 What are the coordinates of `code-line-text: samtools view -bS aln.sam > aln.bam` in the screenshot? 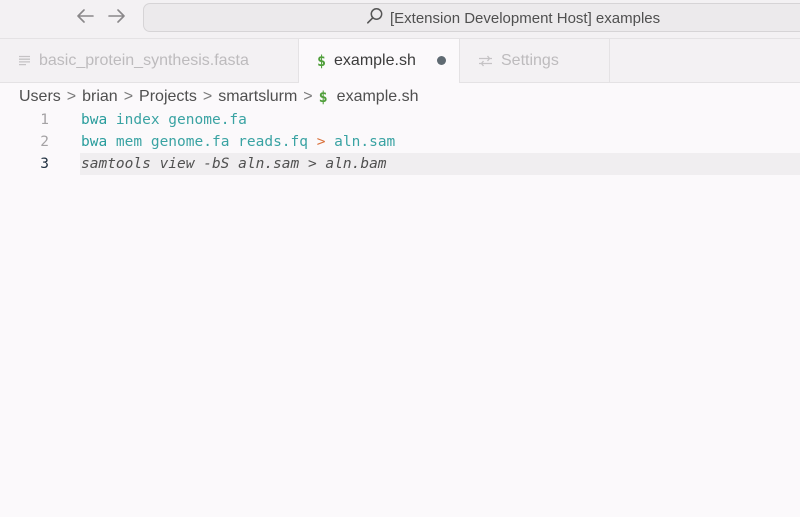 It's located at (233, 164).